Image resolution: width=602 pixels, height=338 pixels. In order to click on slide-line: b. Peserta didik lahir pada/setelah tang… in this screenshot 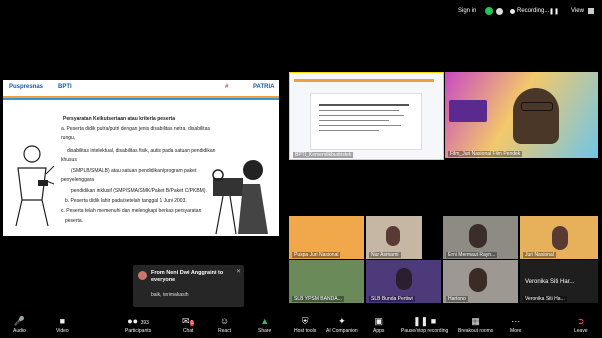, I will do `click(126, 201)`.